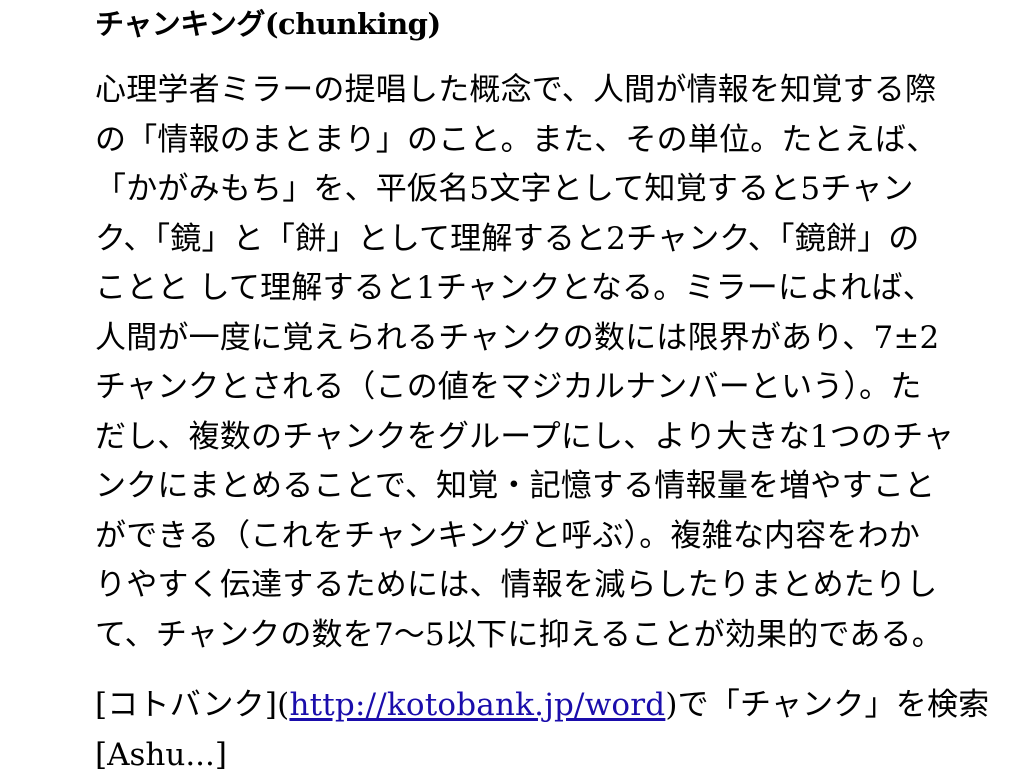 Image resolution: width=1024 pixels, height=778 pixels. Describe the element at coordinates (477, 705) in the screenshot. I see `kotobank-link: http://kotobank.jp/word` at that location.